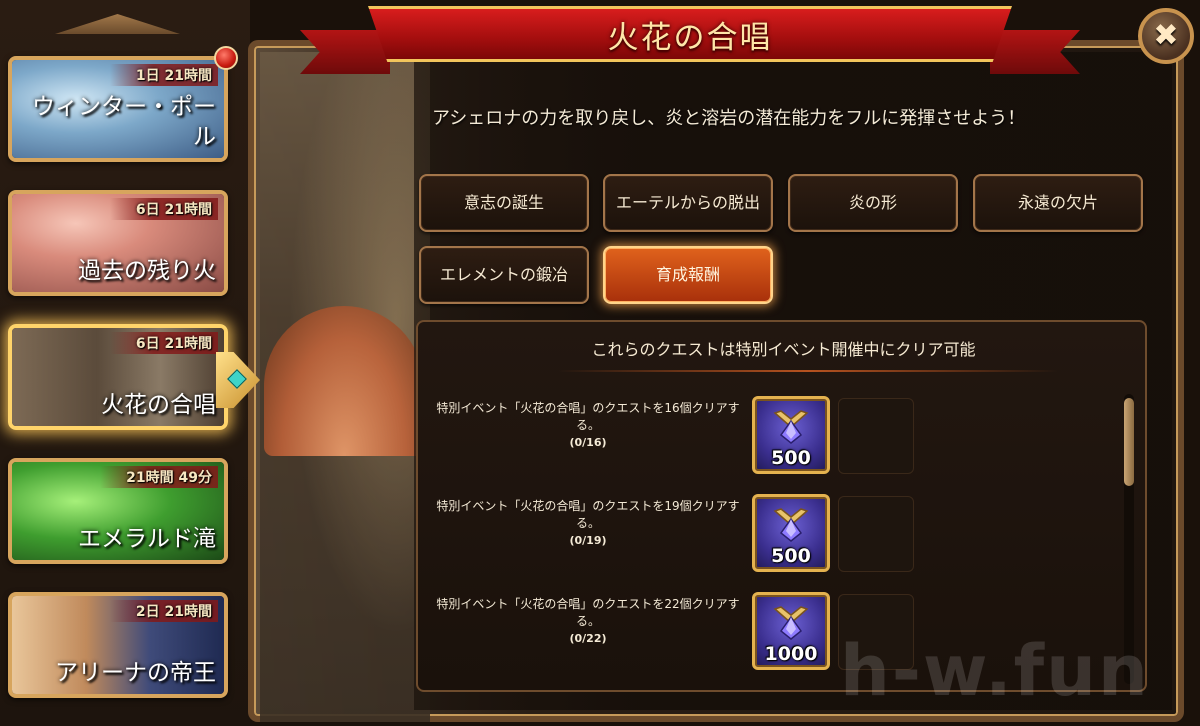 Image resolution: width=1200 pixels, height=726 pixels. I want to click on quest-progress: (0/19), so click(588, 540).